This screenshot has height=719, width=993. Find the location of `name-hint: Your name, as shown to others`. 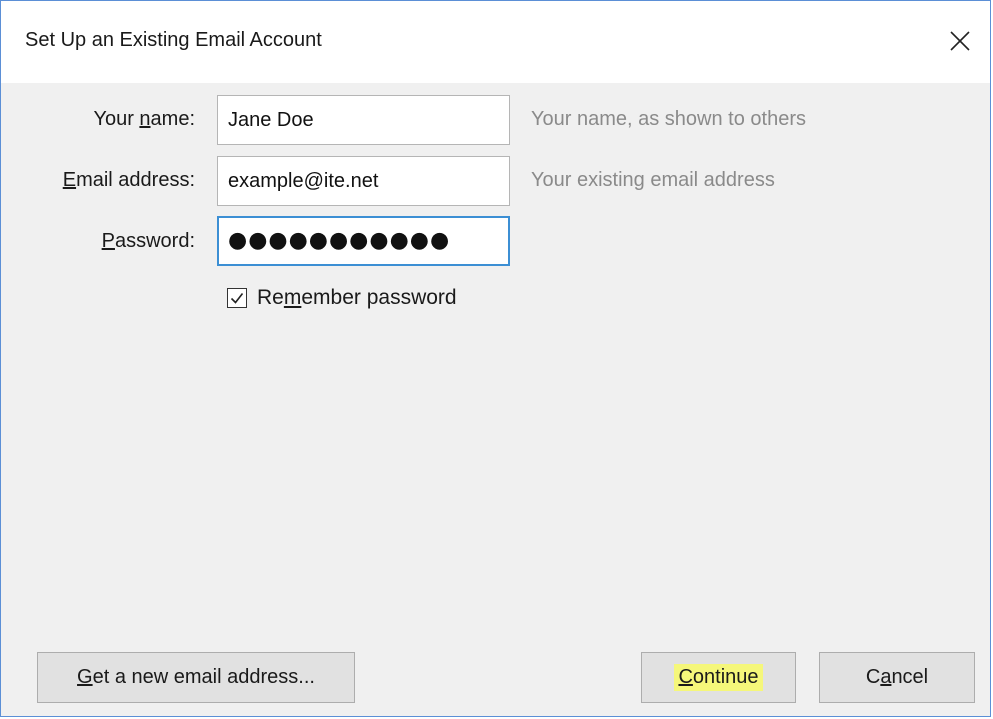

name-hint: Your name, as shown to others is located at coordinates (668, 119).